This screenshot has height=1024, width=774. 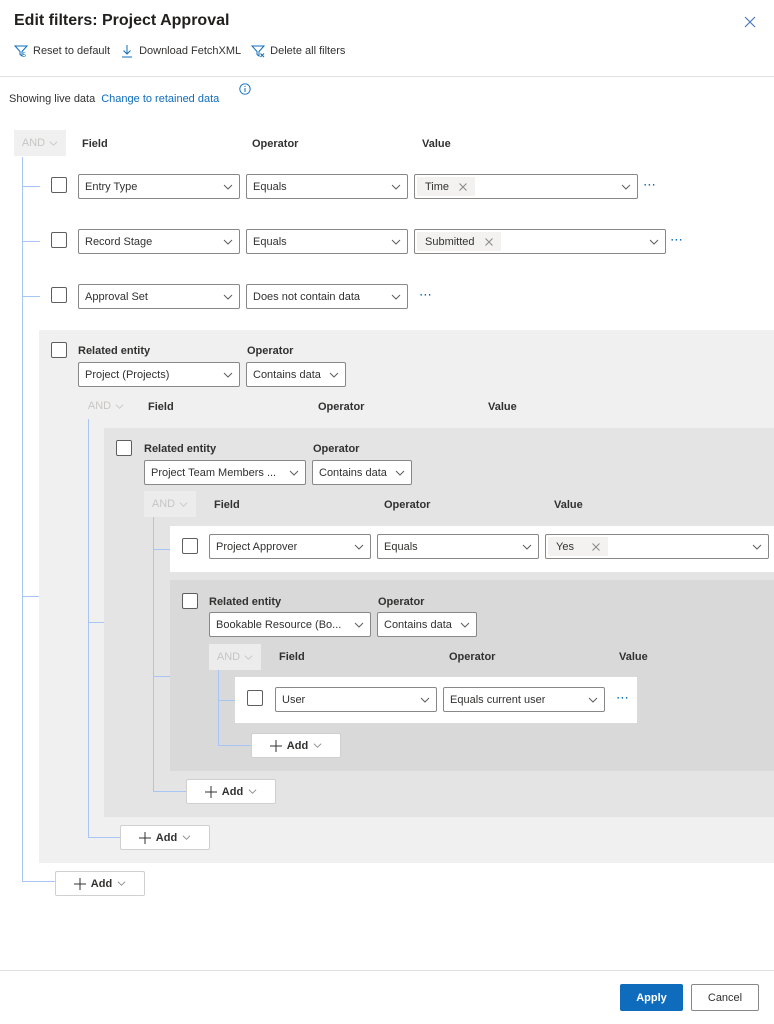 What do you see at coordinates (127, 51) in the screenshot?
I see `download-icon` at bounding box center [127, 51].